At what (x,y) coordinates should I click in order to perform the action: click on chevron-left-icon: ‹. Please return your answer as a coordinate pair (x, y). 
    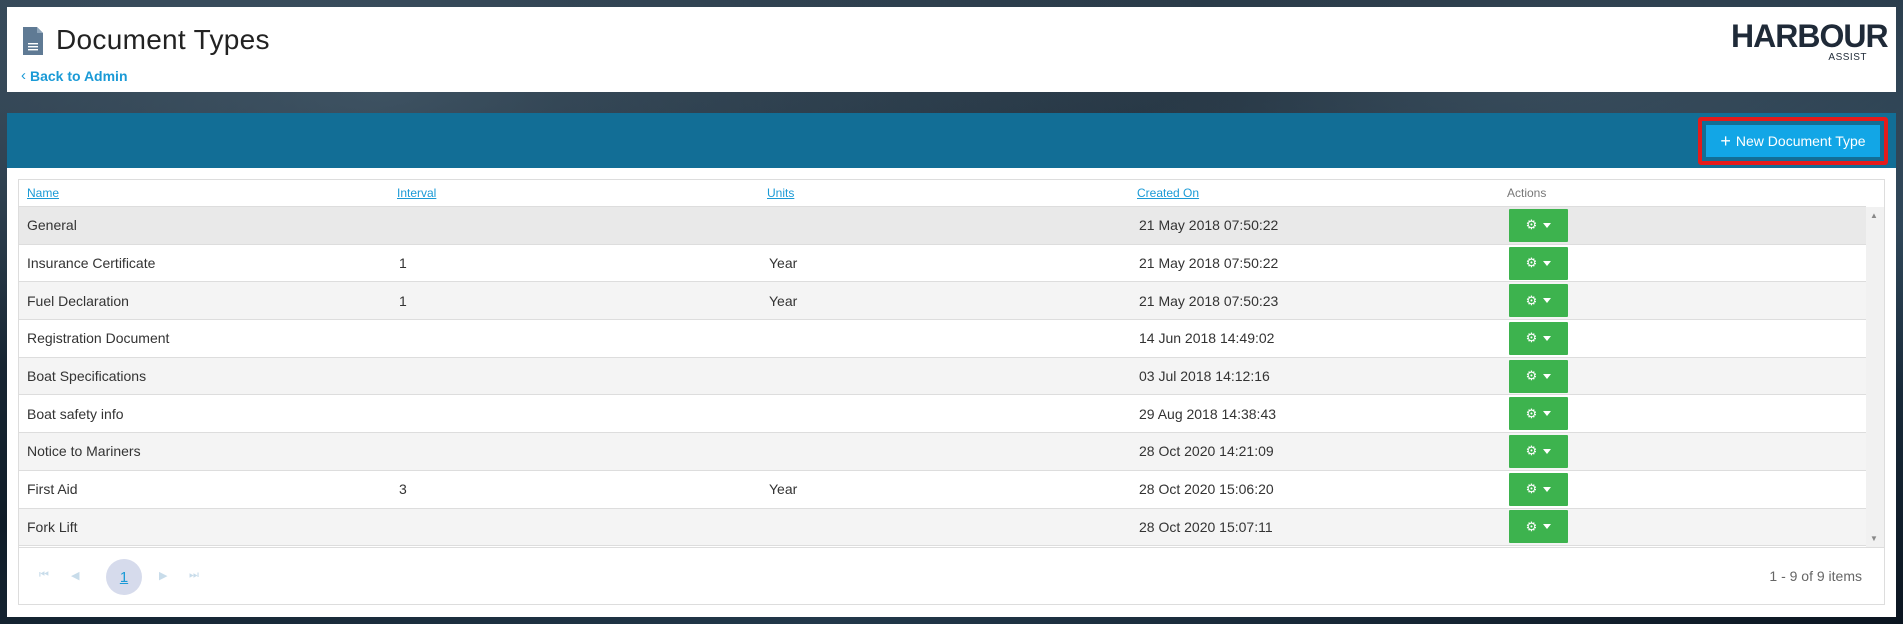
    Looking at the image, I should click on (23, 75).